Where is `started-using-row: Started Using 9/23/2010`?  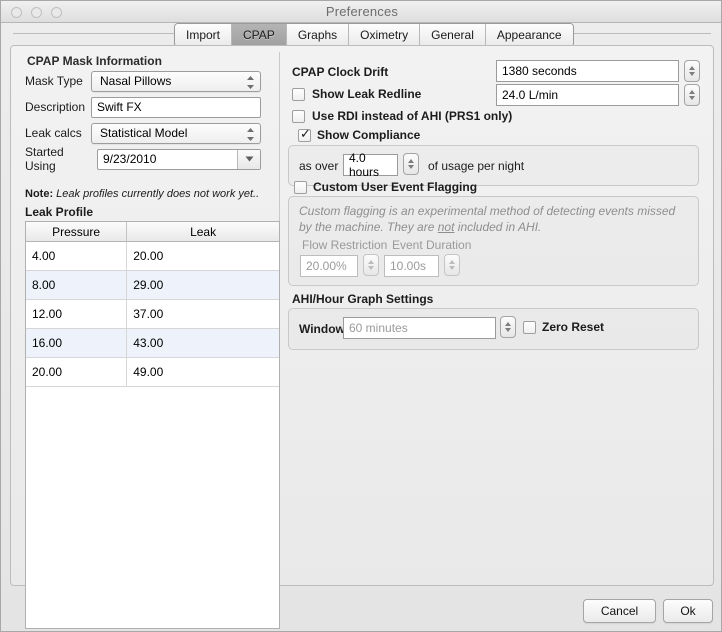
started-using-row: Started Using 9/23/2010 is located at coordinates (143, 159).